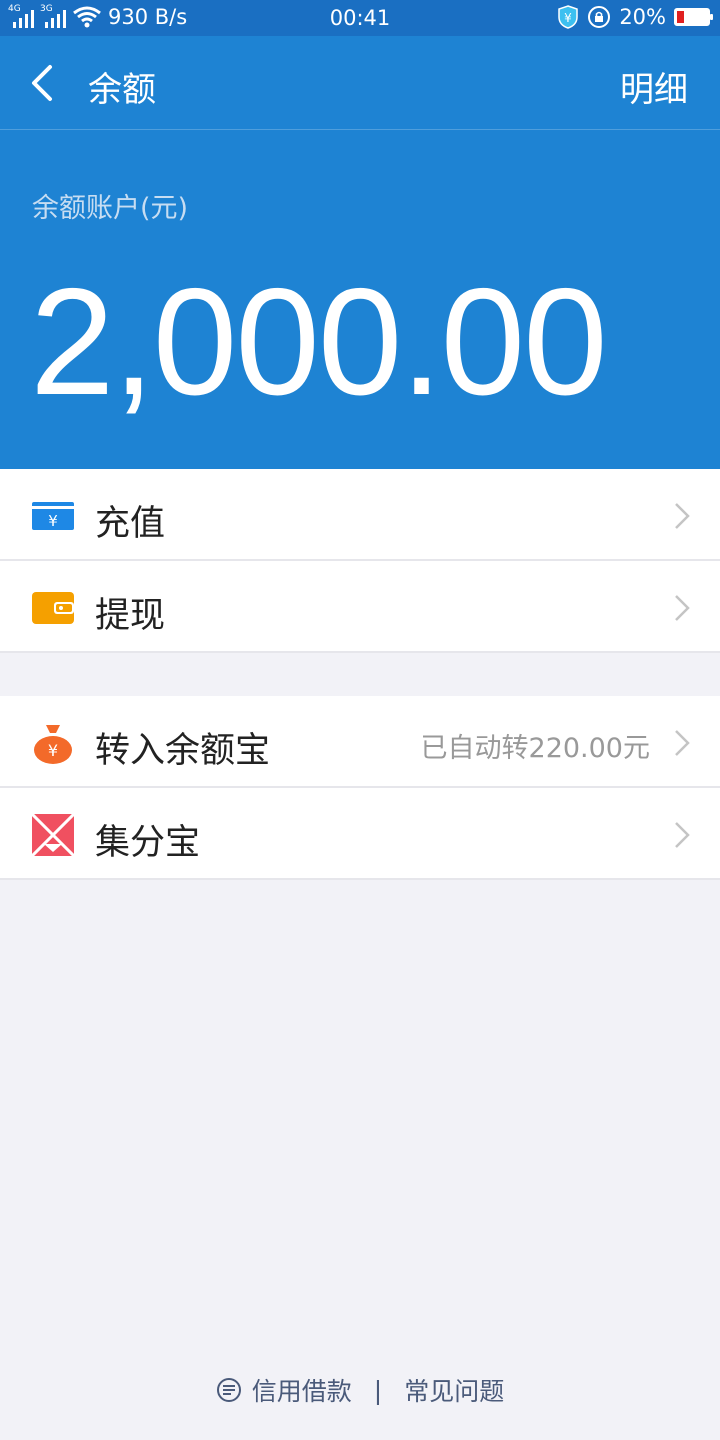  Describe the element at coordinates (360, 742) in the screenshot. I see `transfer-yuebao-row: ¥ 转入余额宝 已自动转220.00元` at that location.